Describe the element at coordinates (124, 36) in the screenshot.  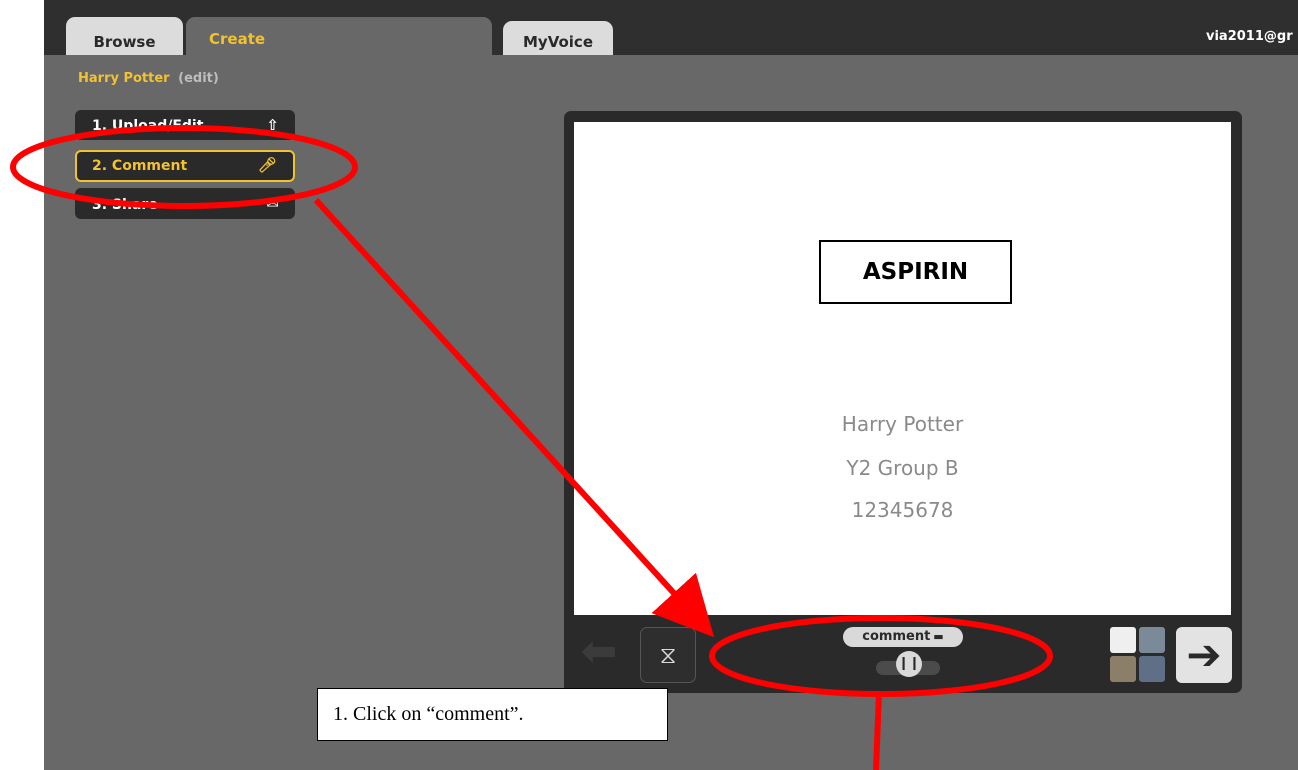
I see `tab-browse: Browse` at that location.